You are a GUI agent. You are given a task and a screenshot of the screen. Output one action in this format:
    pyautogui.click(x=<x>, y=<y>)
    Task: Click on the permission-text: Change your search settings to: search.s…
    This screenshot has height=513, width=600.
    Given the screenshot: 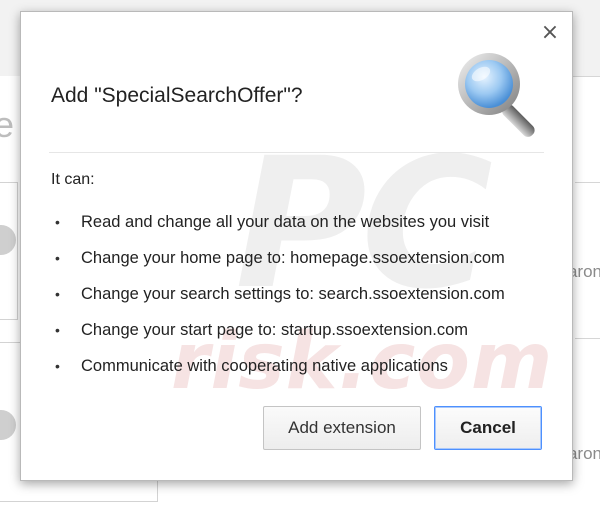 What is the action you would take?
    pyautogui.click(x=293, y=293)
    